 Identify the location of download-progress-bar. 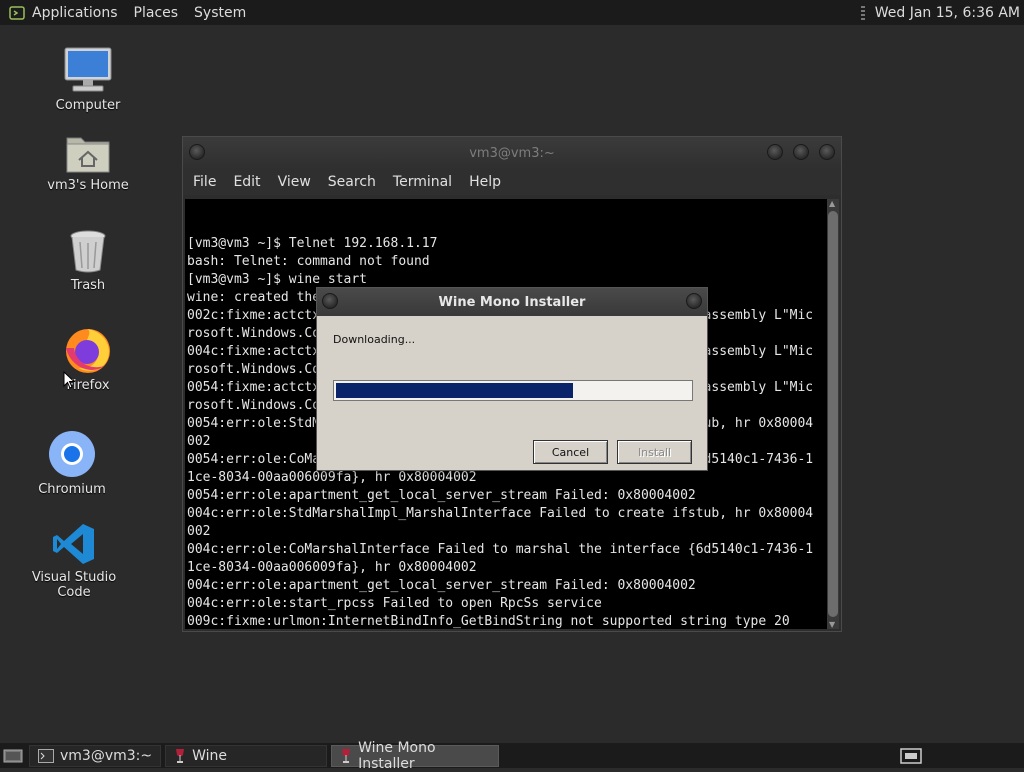
(513, 390).